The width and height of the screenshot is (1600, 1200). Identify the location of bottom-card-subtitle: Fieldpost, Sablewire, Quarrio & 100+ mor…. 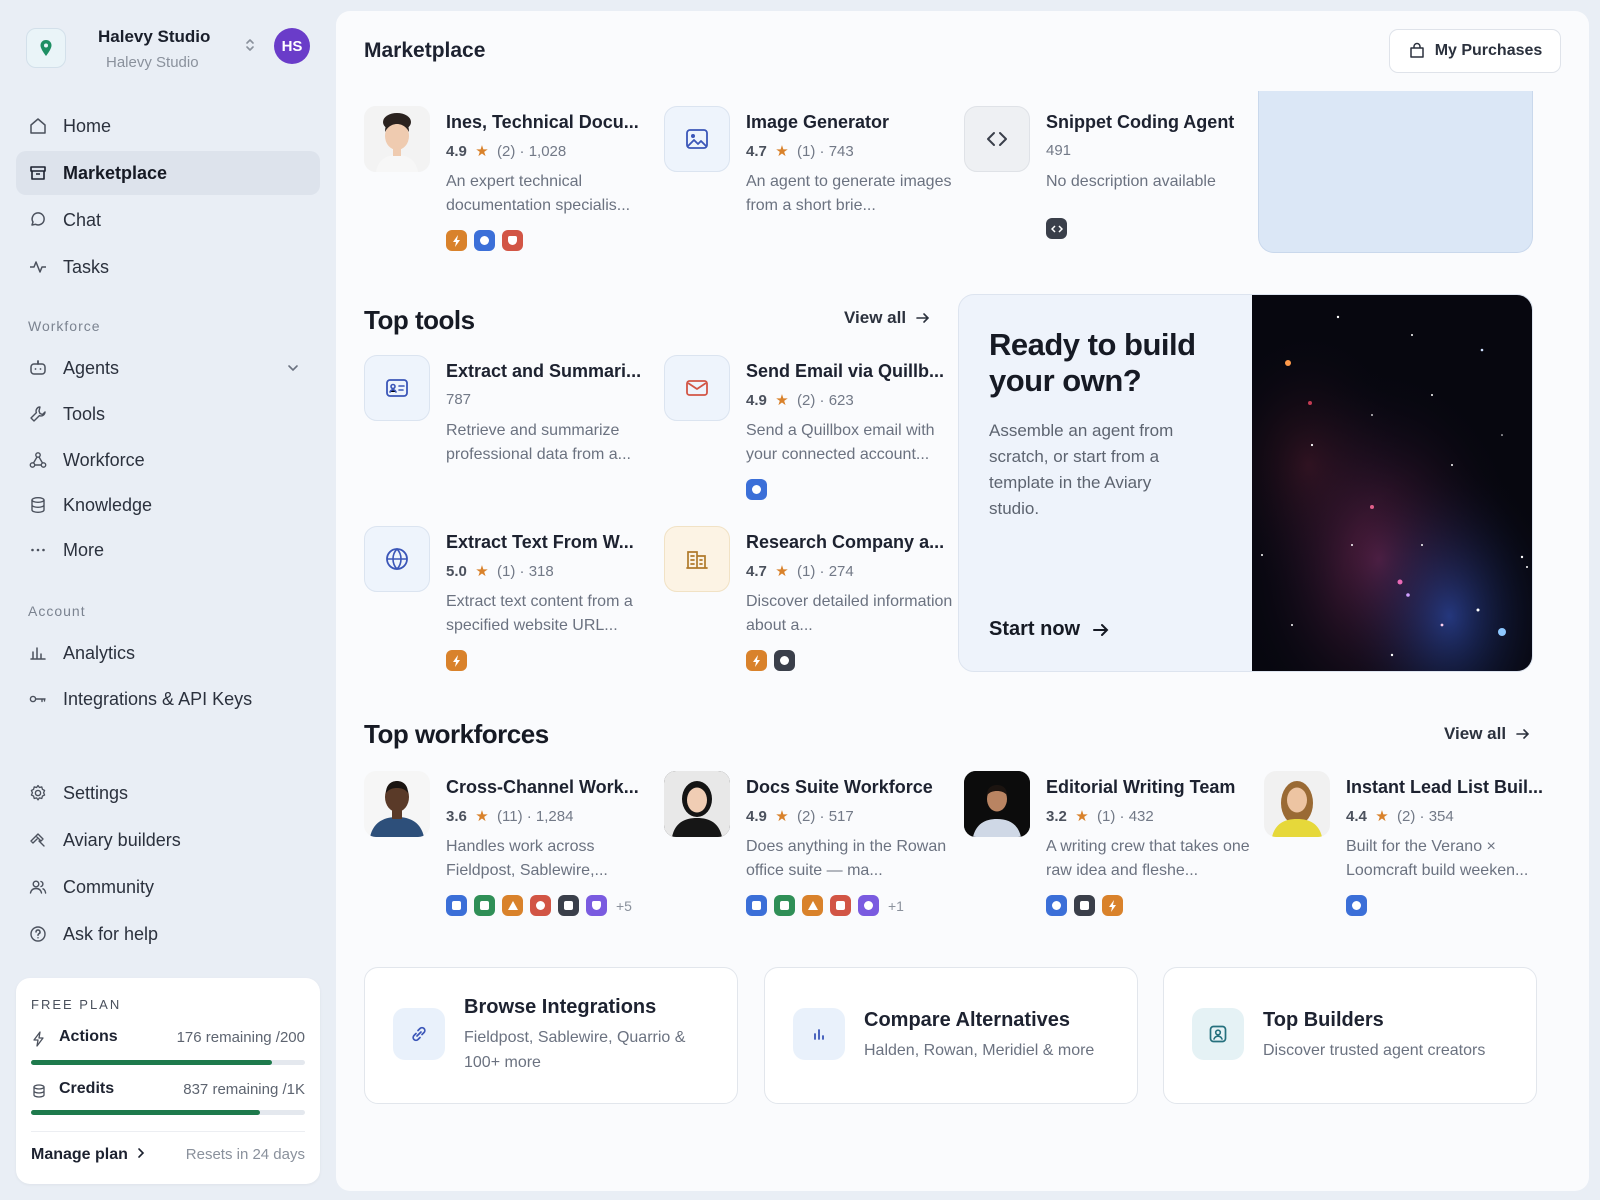
(575, 1050).